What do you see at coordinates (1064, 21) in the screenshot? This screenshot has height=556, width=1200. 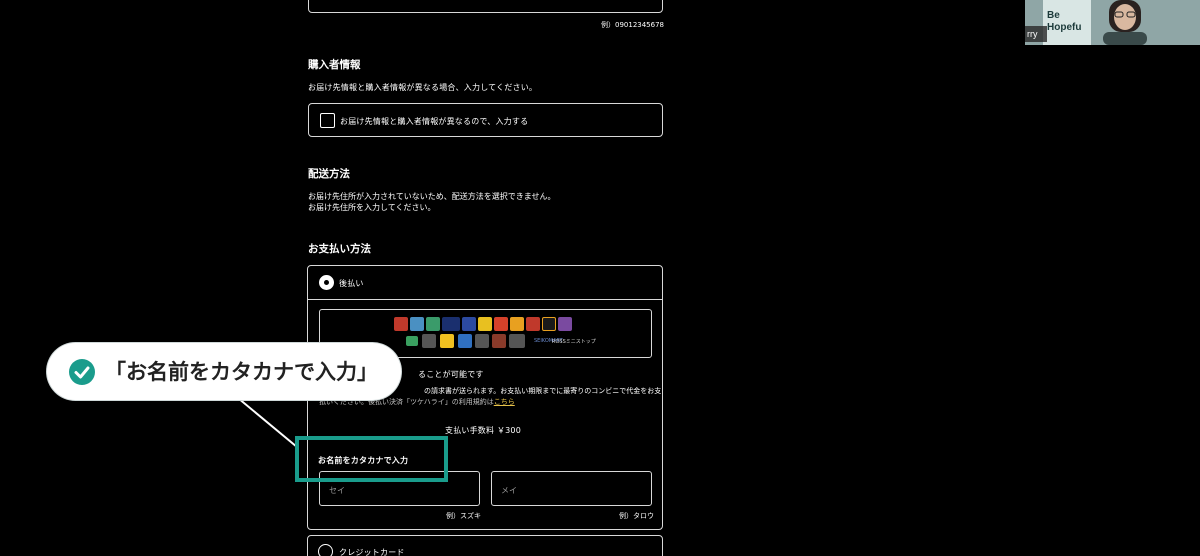 I see `webcam-sign-text: Be Hopefu` at bounding box center [1064, 21].